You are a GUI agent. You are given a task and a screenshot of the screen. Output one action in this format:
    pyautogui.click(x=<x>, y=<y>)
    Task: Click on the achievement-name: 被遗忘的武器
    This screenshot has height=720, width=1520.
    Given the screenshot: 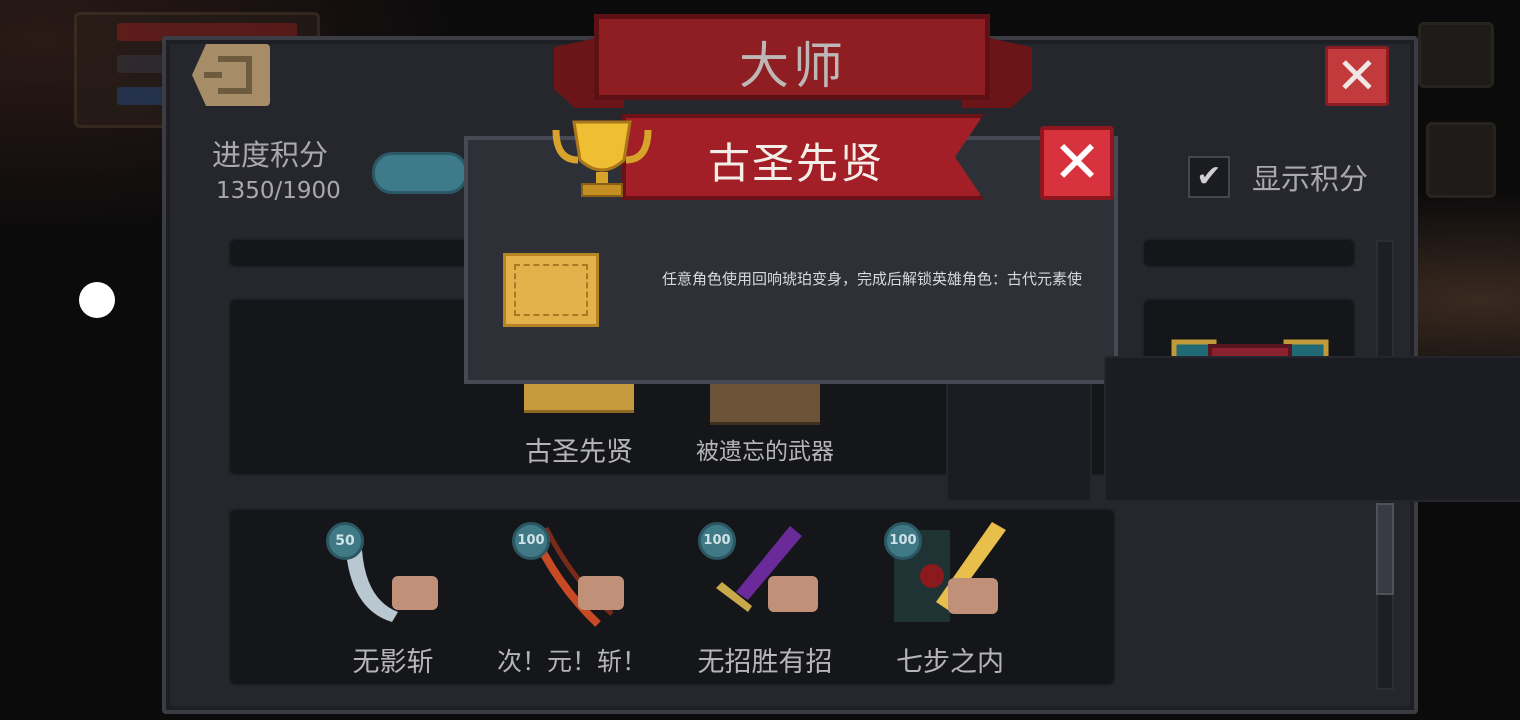 What is the action you would take?
    pyautogui.click(x=765, y=452)
    